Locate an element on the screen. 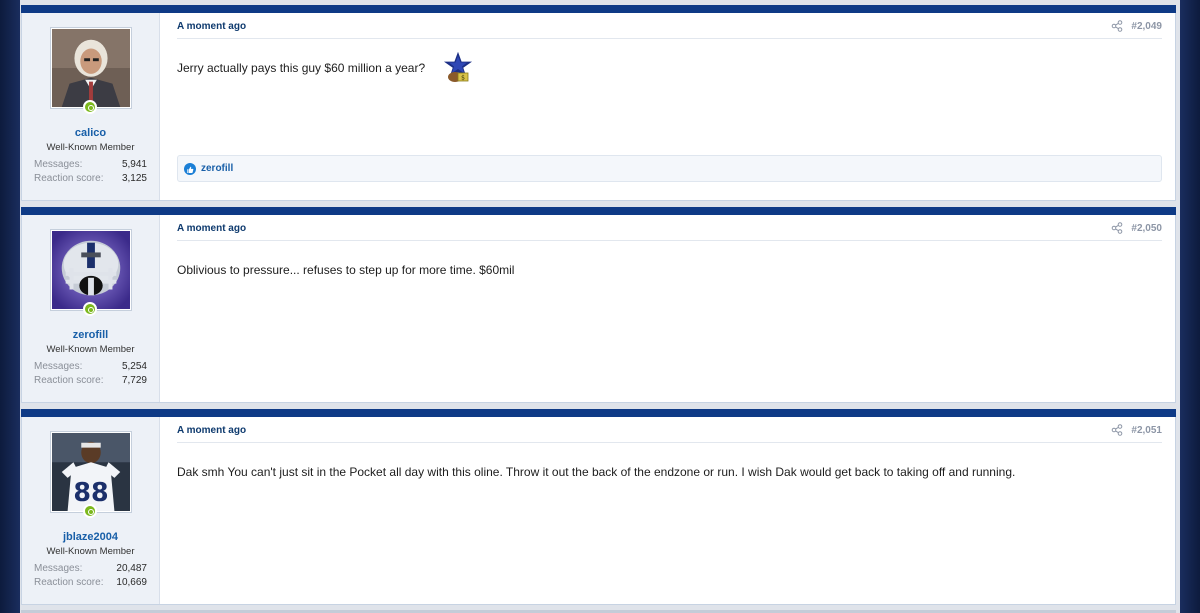 This screenshot has width=1200, height=613. reaction-score-stat: Reaction score: 10,669 is located at coordinates (90, 582).